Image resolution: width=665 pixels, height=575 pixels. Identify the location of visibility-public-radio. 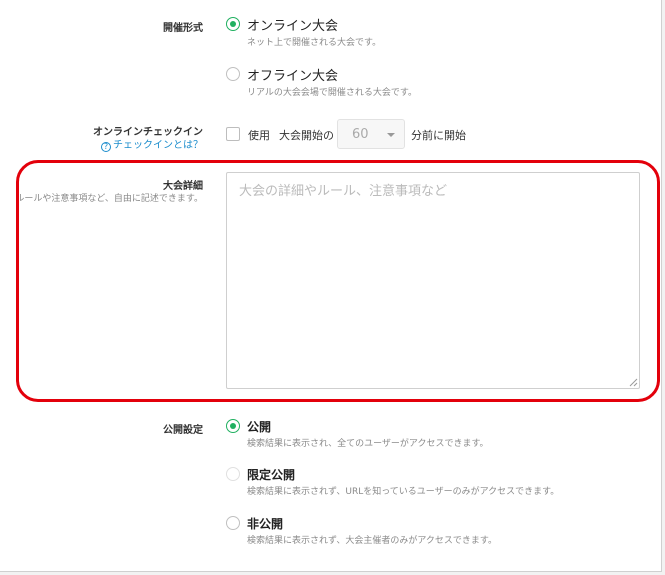
(233, 426).